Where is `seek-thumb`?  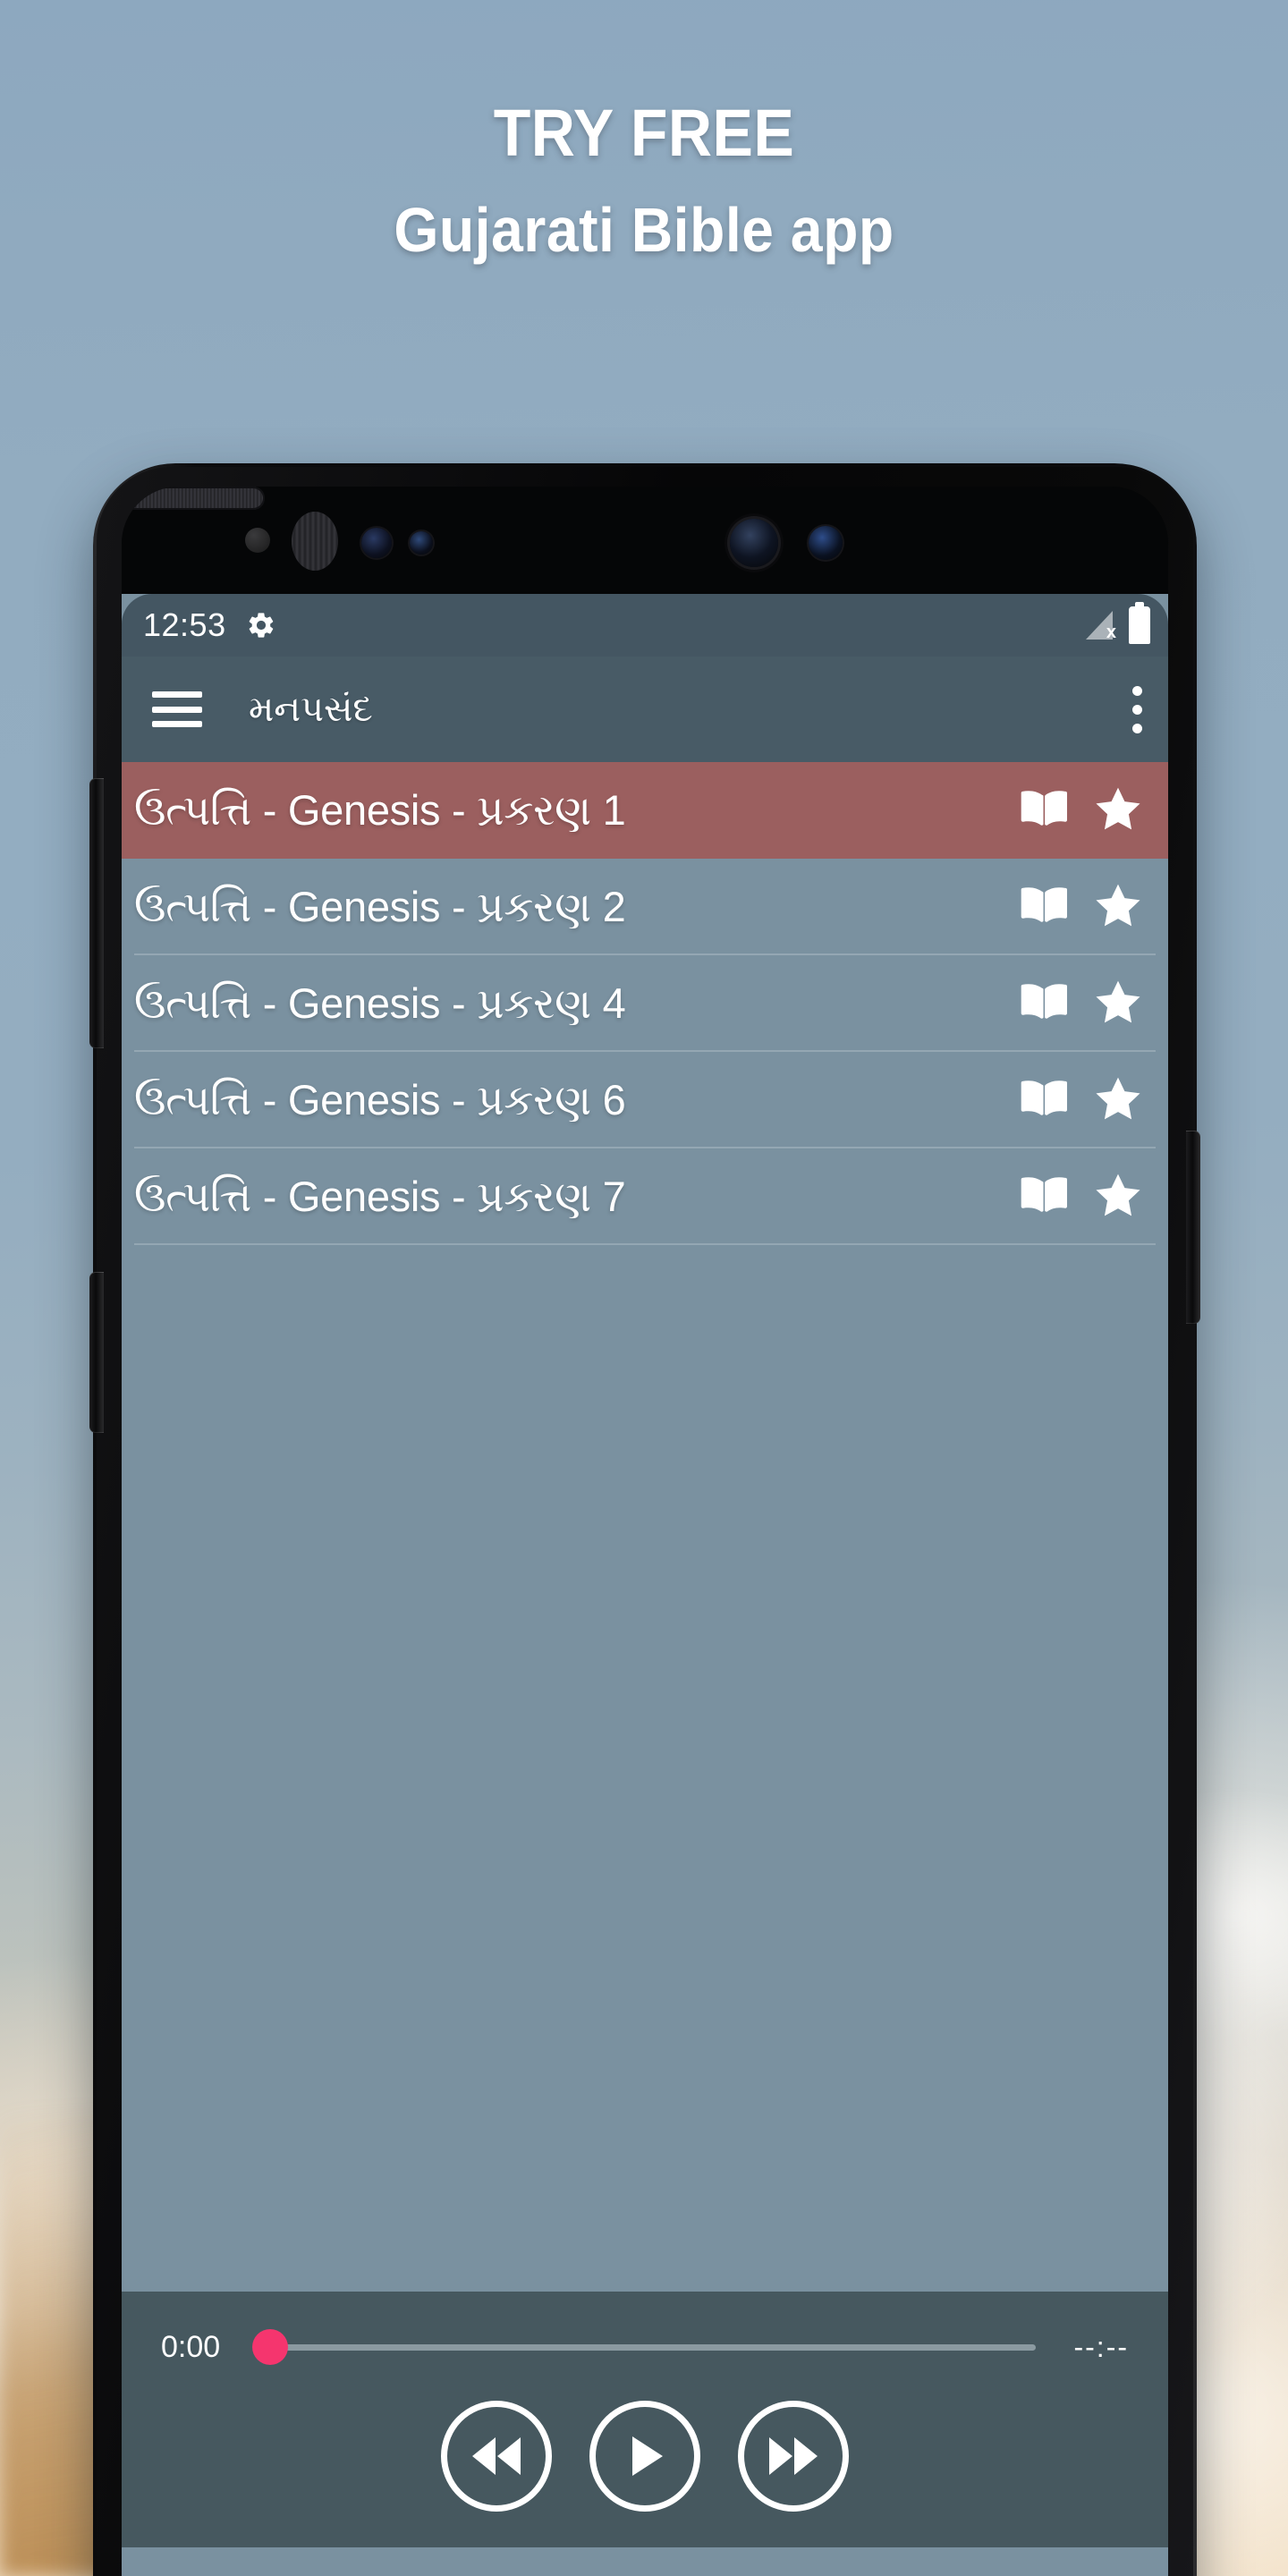
seek-thumb is located at coordinates (270, 2347).